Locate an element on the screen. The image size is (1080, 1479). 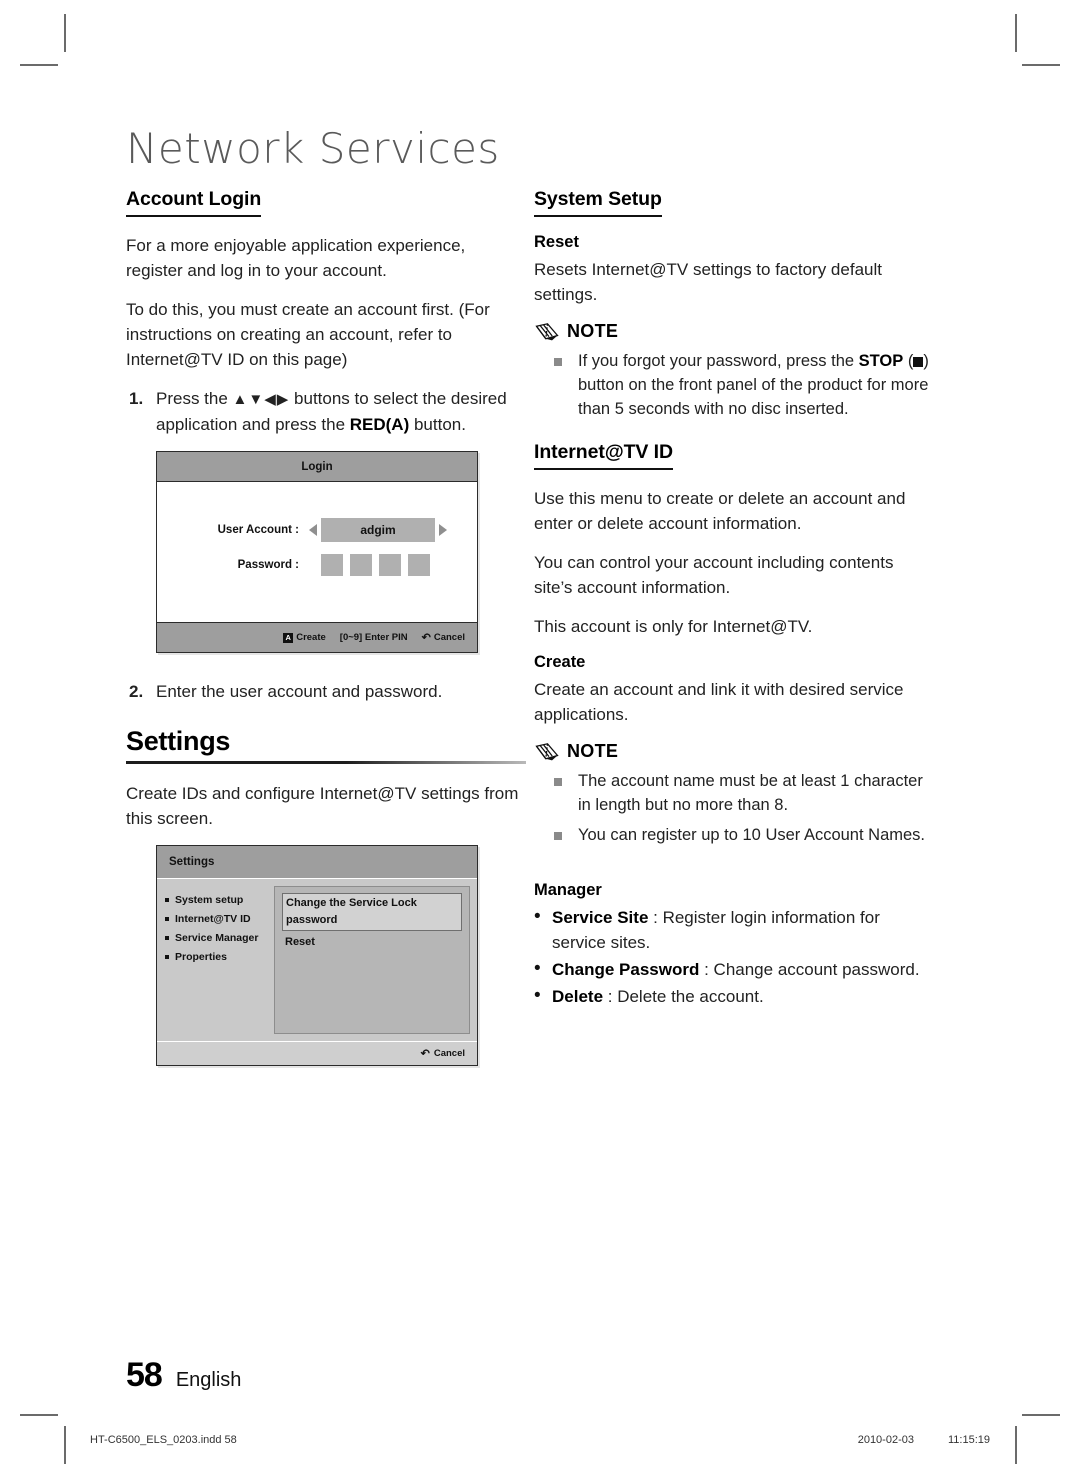
settings-screenshot-title: Settings is located at coordinates (317, 862).